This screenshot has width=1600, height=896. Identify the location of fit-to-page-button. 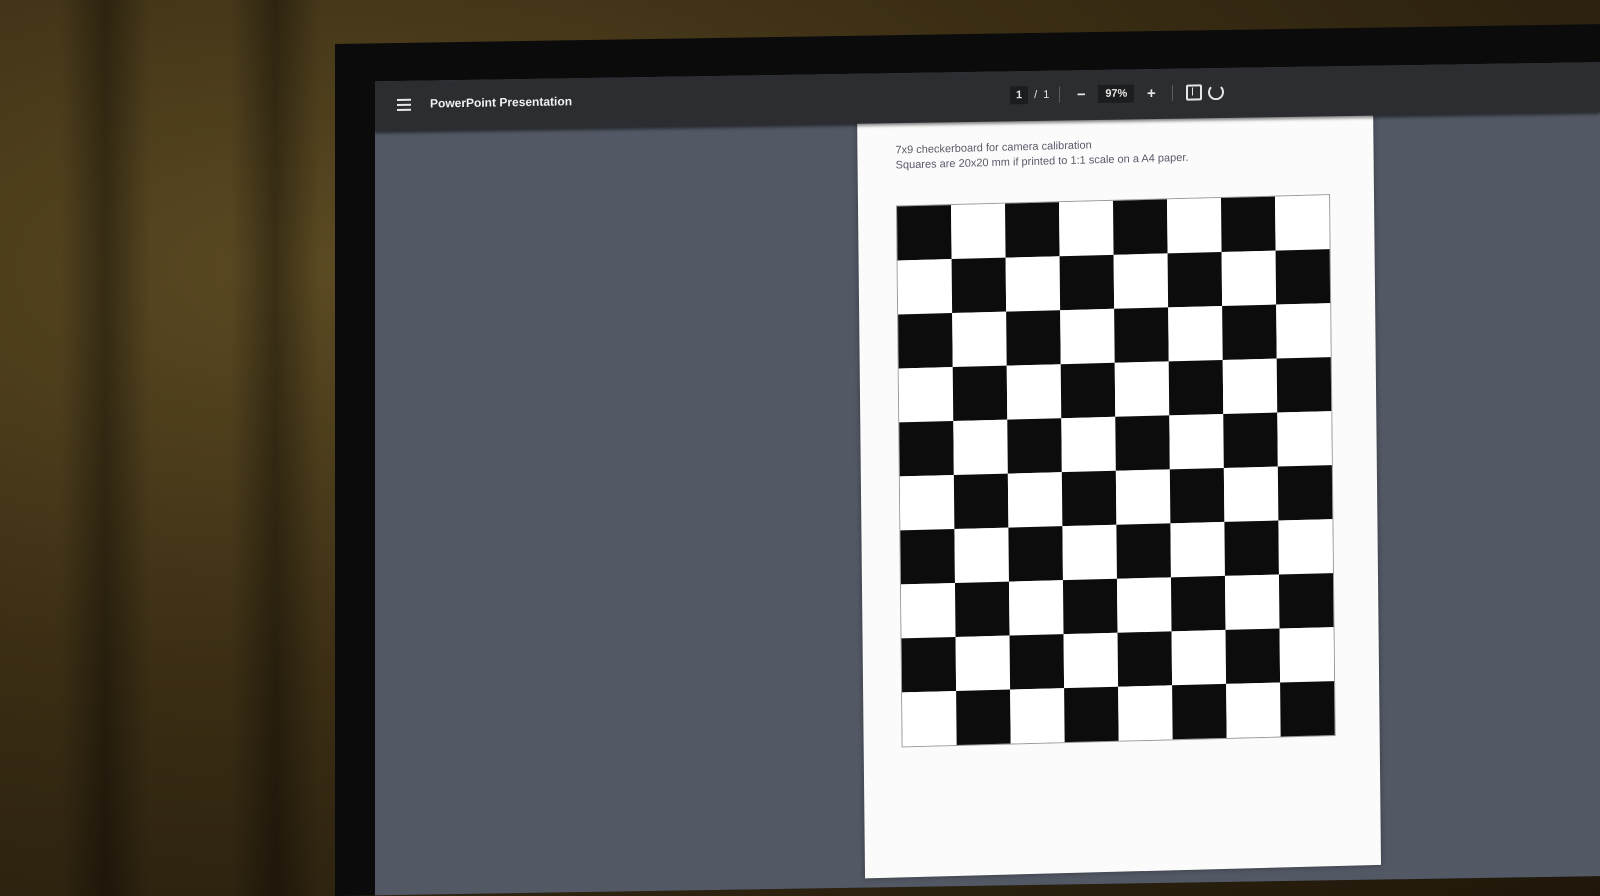
(1194, 92).